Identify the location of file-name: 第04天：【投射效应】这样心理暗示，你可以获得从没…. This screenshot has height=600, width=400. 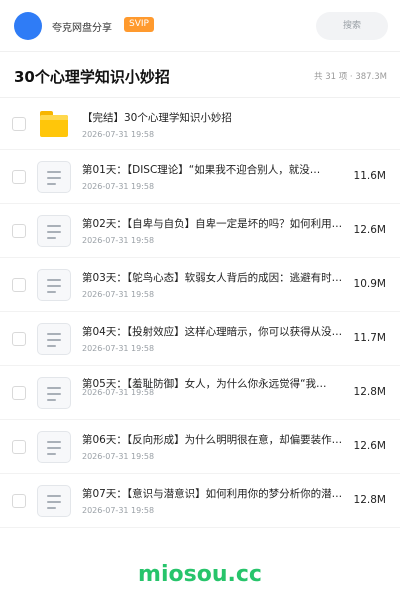
(212, 332).